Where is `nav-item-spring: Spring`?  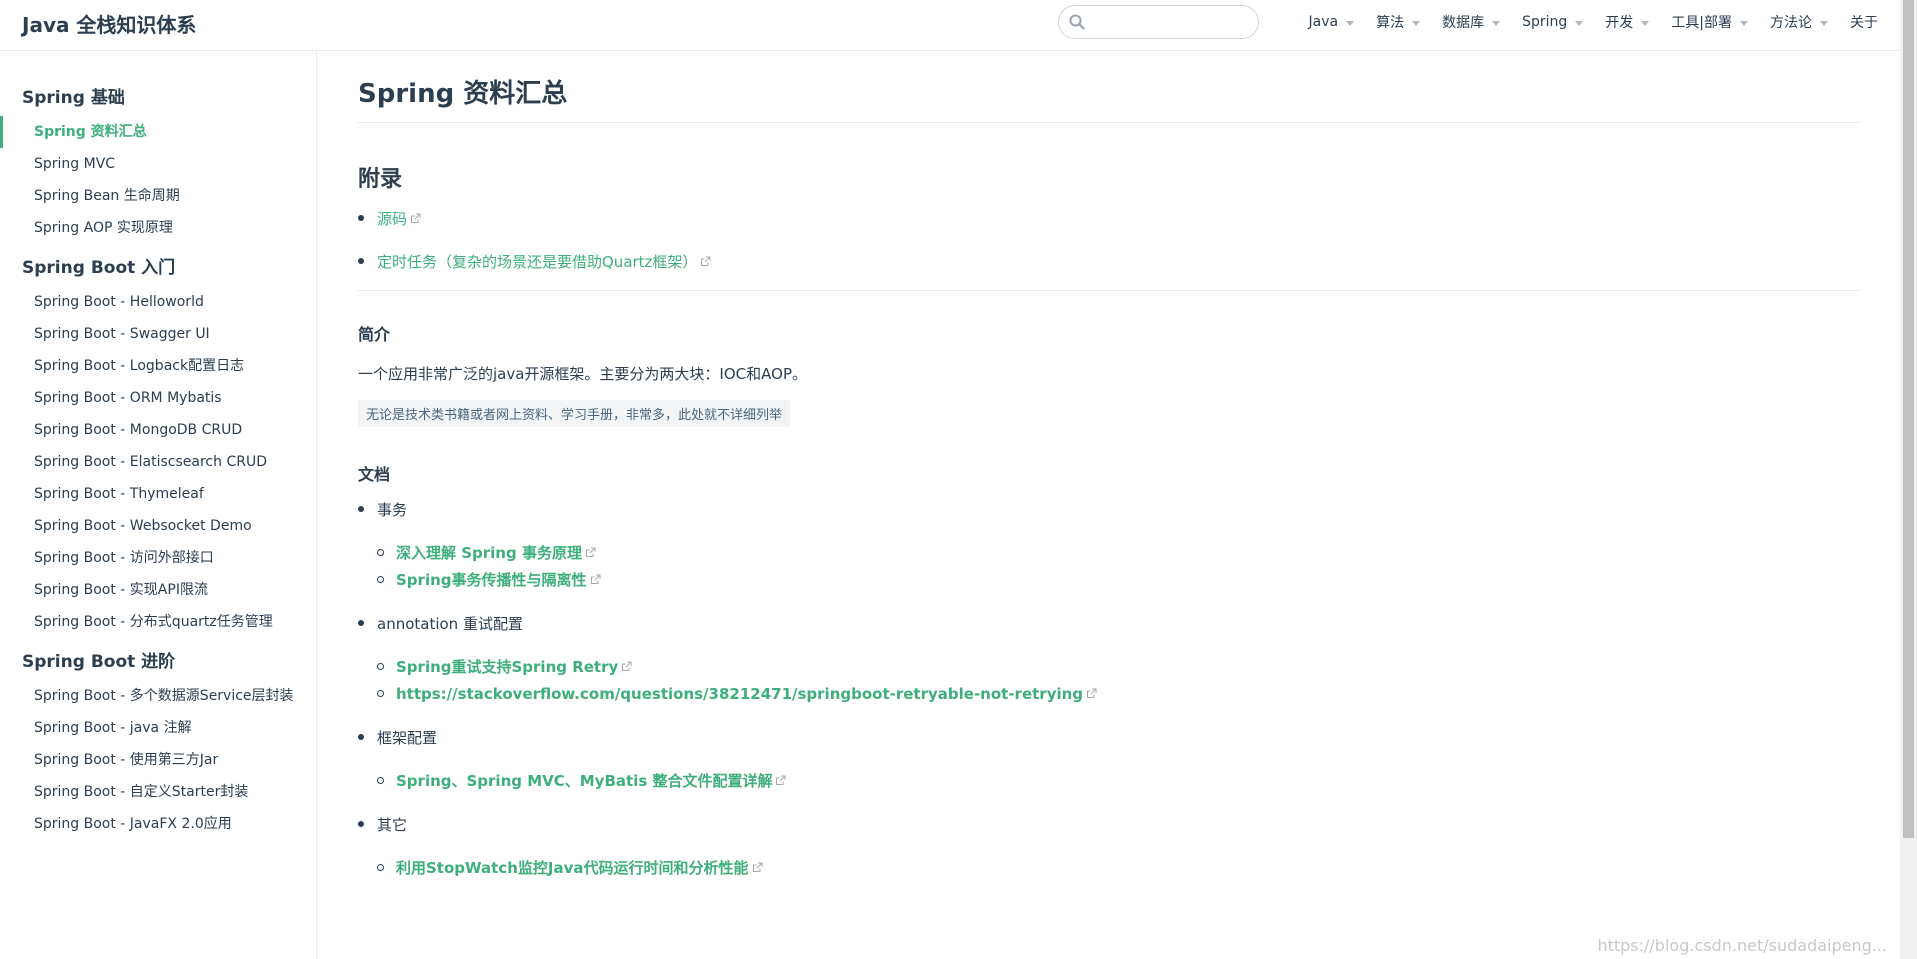 nav-item-spring: Spring is located at coordinates (1553, 22).